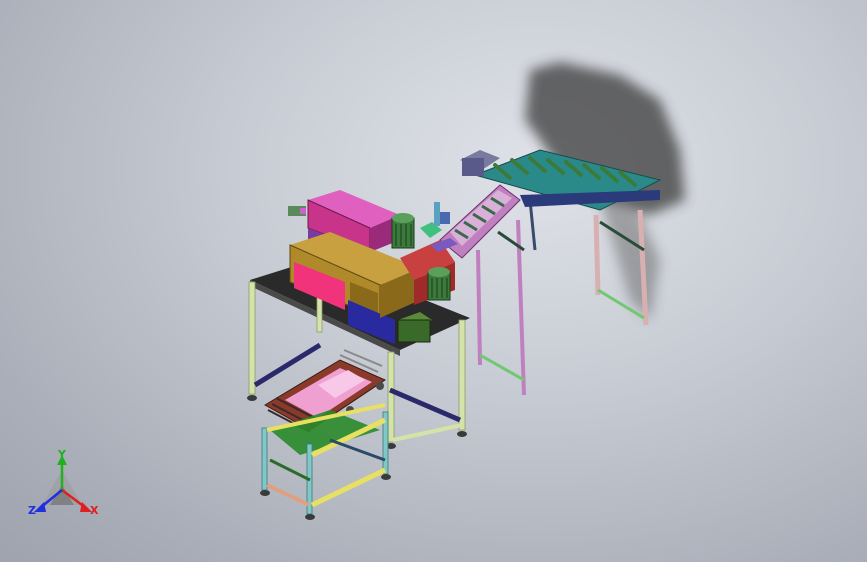  Describe the element at coordinates (94, 510) in the screenshot. I see `axis-x-label: X` at that location.